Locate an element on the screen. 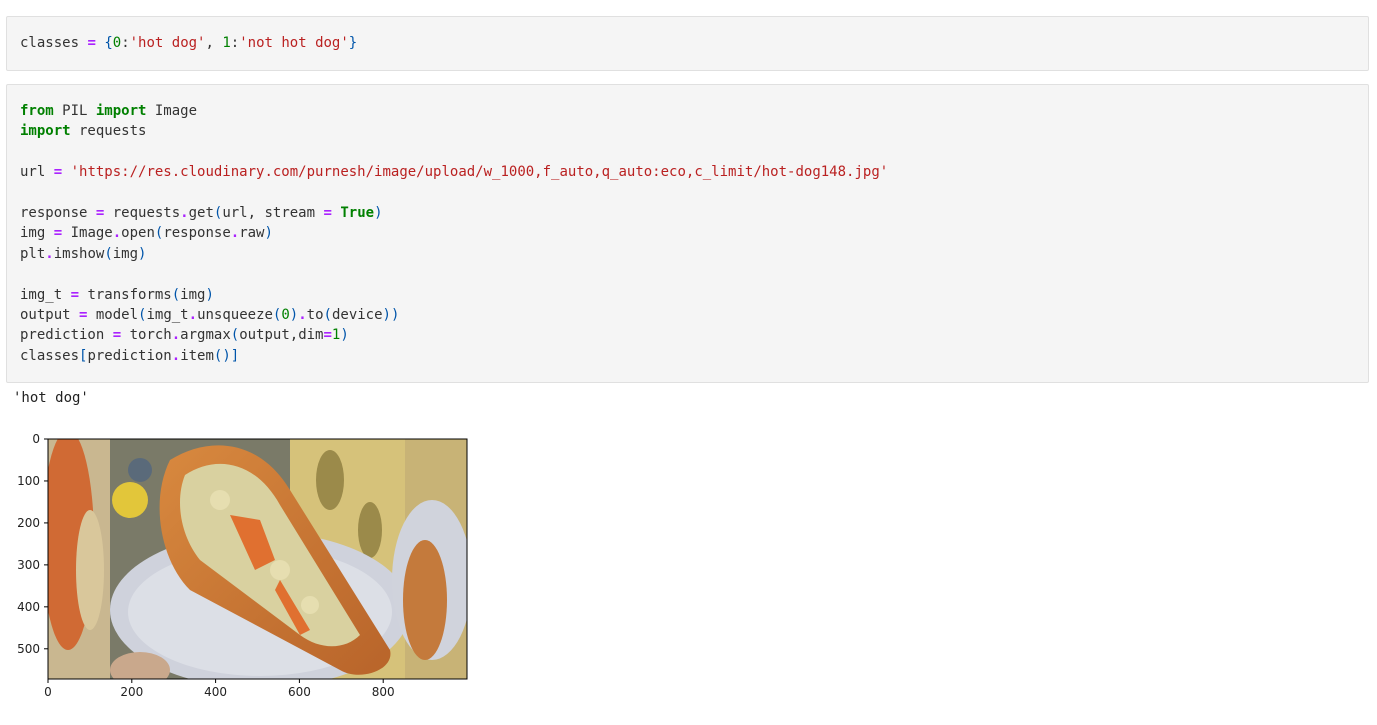 The width and height of the screenshot is (1377, 725). hot-dog-photo is located at coordinates (257, 559).